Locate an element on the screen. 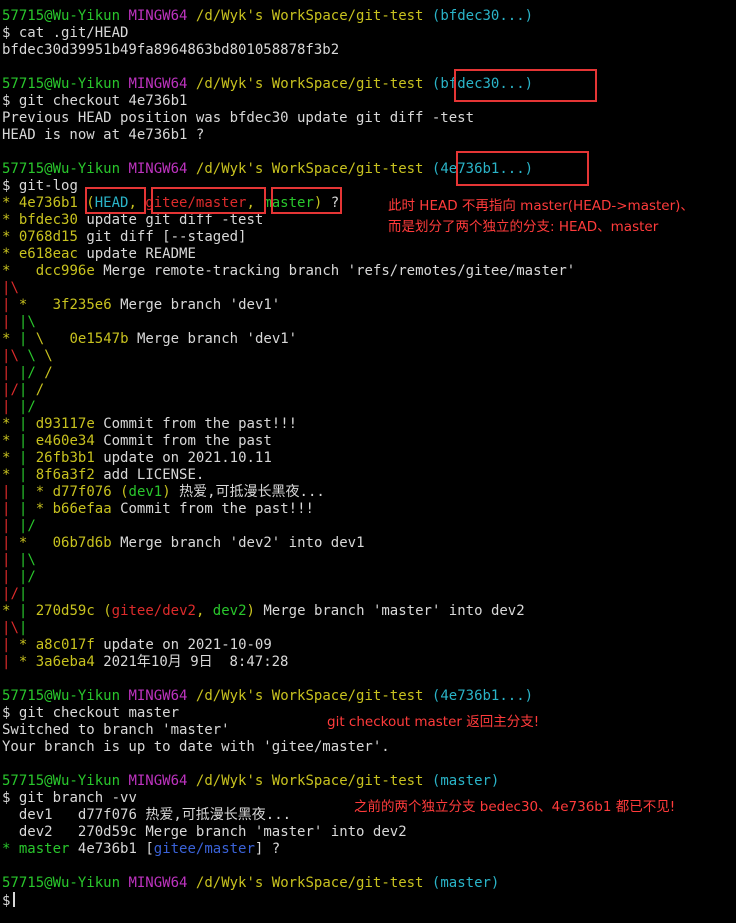 Image resolution: width=736 pixels, height=923 pixels. commit-hash: 3a6eba4 is located at coordinates (65, 662).